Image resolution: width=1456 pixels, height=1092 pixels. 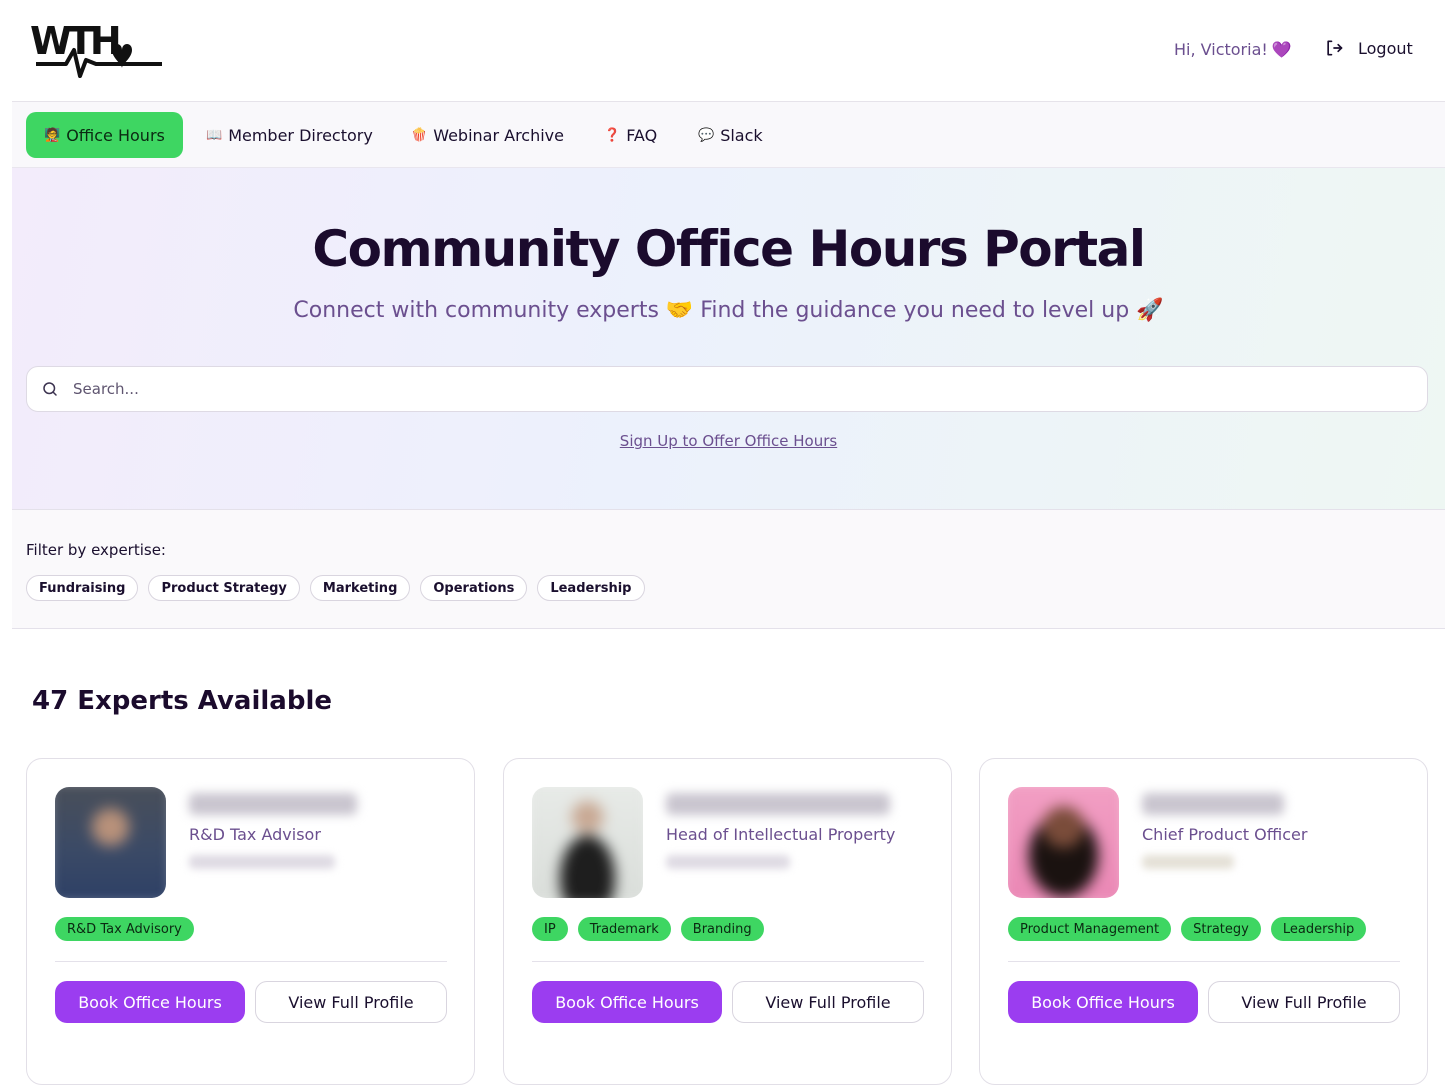 I want to click on page-title: Community Office Hours Portal, so click(x=729, y=249).